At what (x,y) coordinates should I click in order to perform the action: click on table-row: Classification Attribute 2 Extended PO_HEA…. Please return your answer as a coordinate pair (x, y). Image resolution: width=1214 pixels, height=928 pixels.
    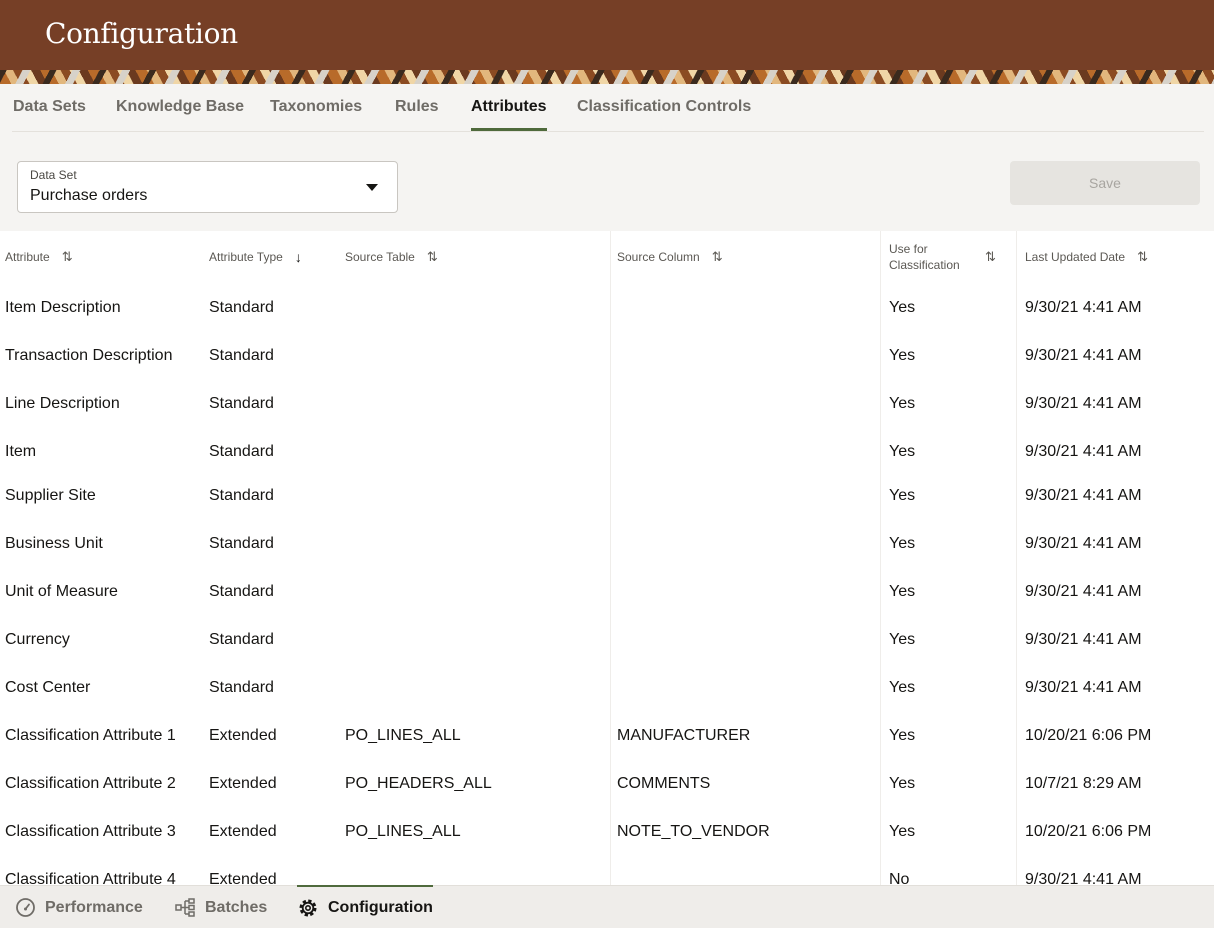
    Looking at the image, I should click on (607, 784).